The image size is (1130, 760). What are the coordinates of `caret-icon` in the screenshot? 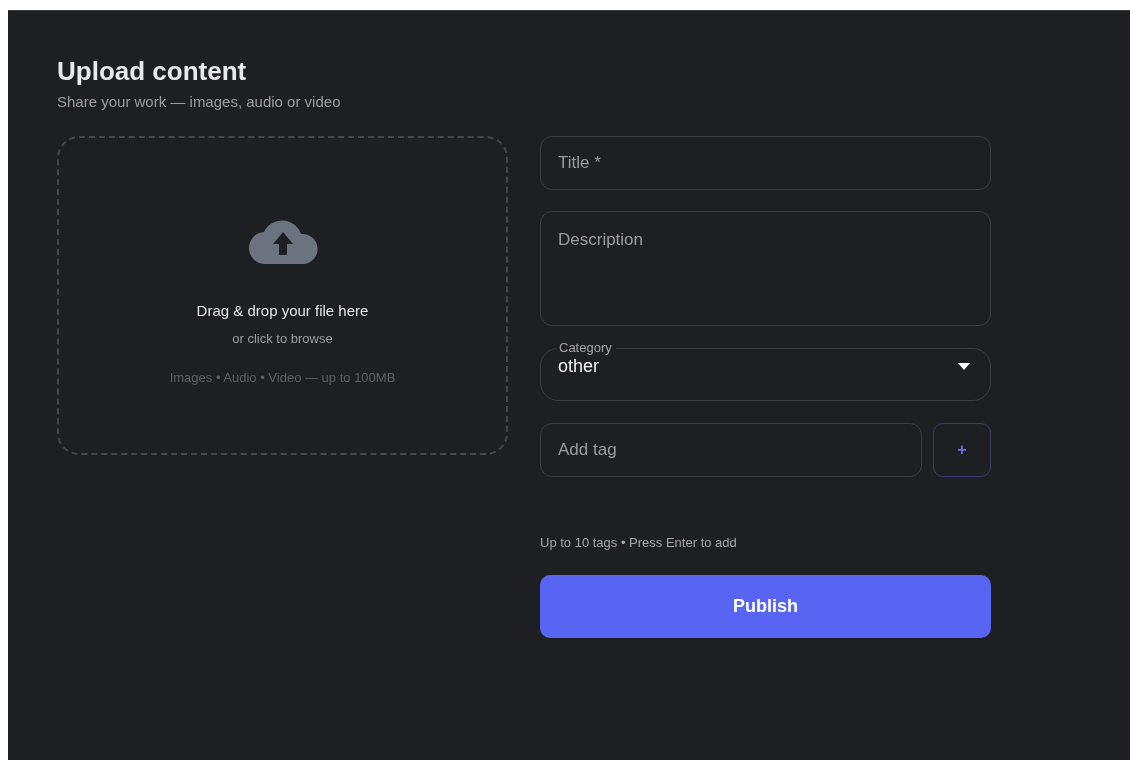 It's located at (964, 366).